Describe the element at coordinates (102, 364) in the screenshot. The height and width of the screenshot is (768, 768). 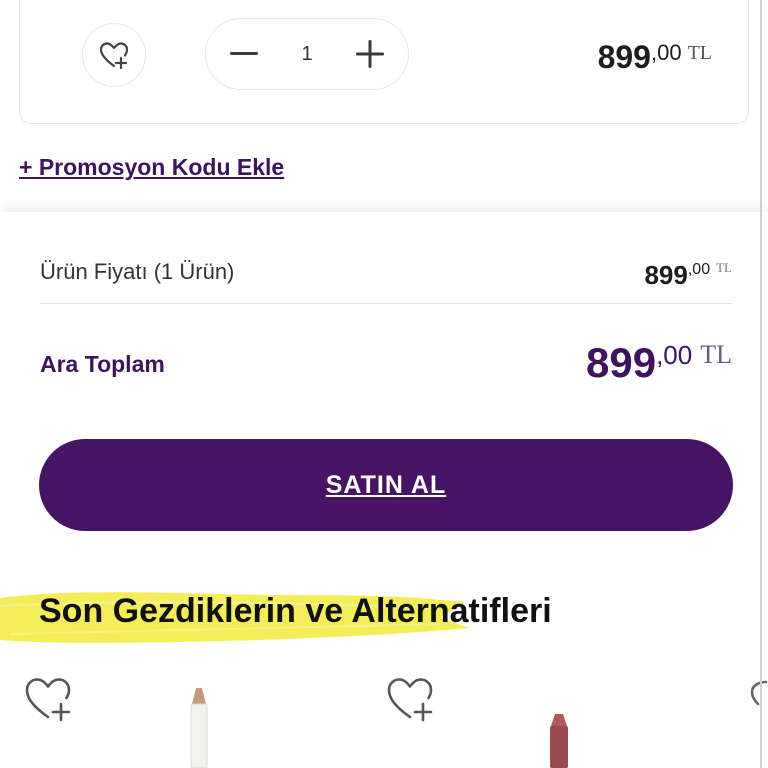
I see `subtotal-label: Ara Toplam` at that location.